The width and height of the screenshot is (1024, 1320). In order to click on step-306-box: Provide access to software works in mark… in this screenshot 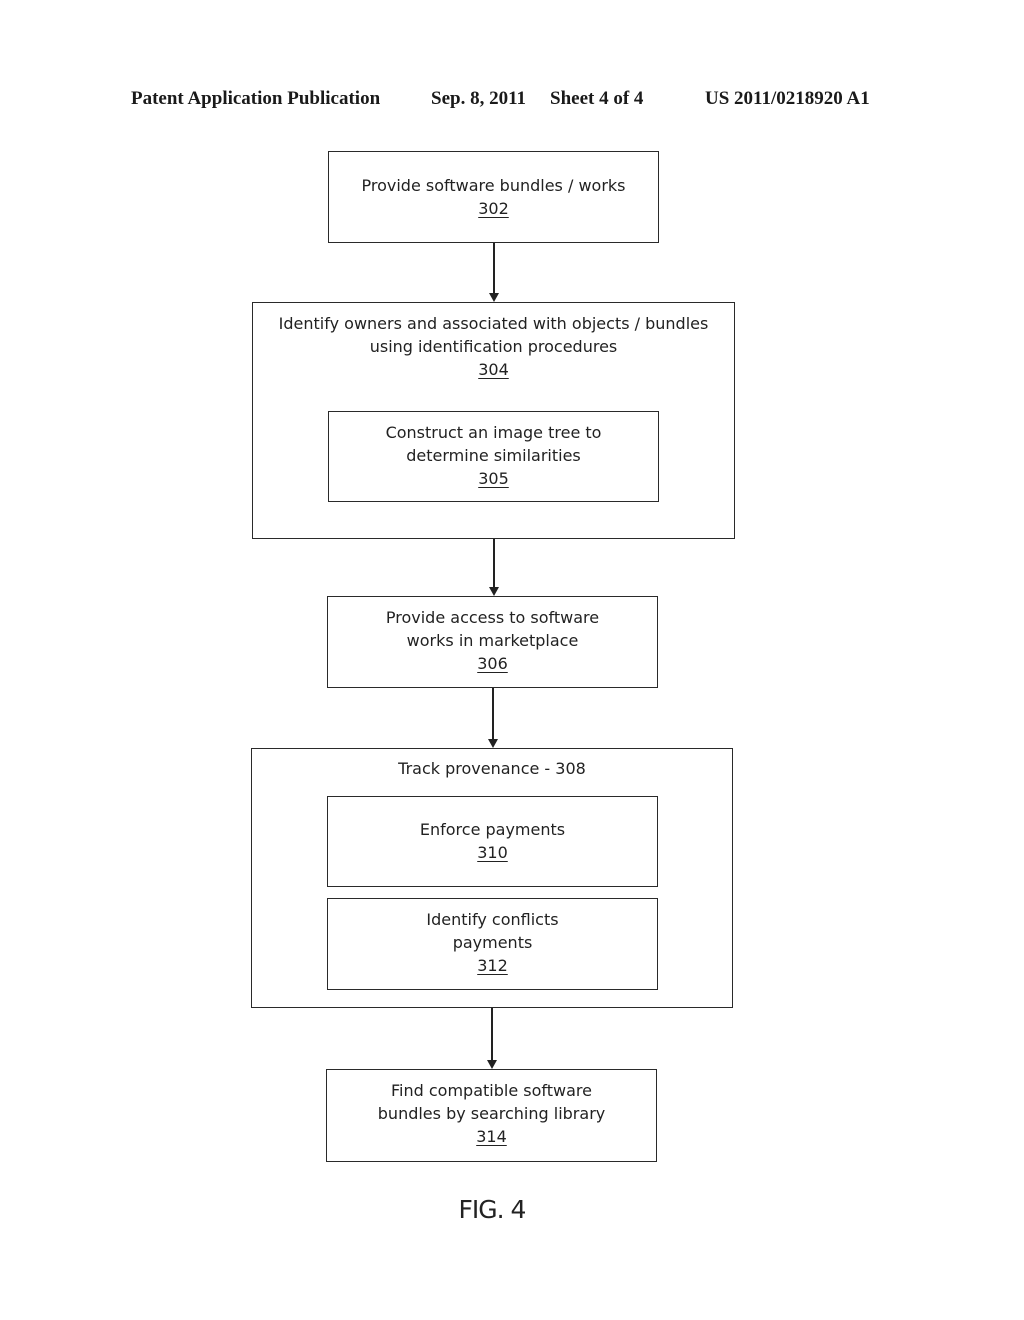, I will do `click(492, 642)`.